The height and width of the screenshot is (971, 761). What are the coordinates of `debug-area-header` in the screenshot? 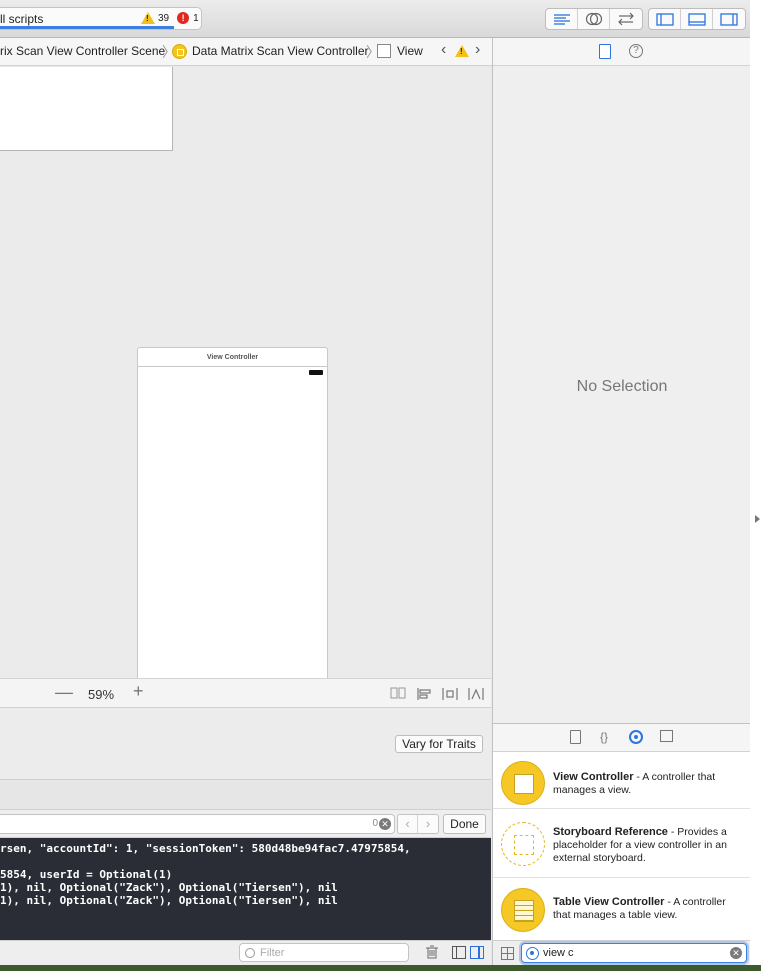 It's located at (245, 795).